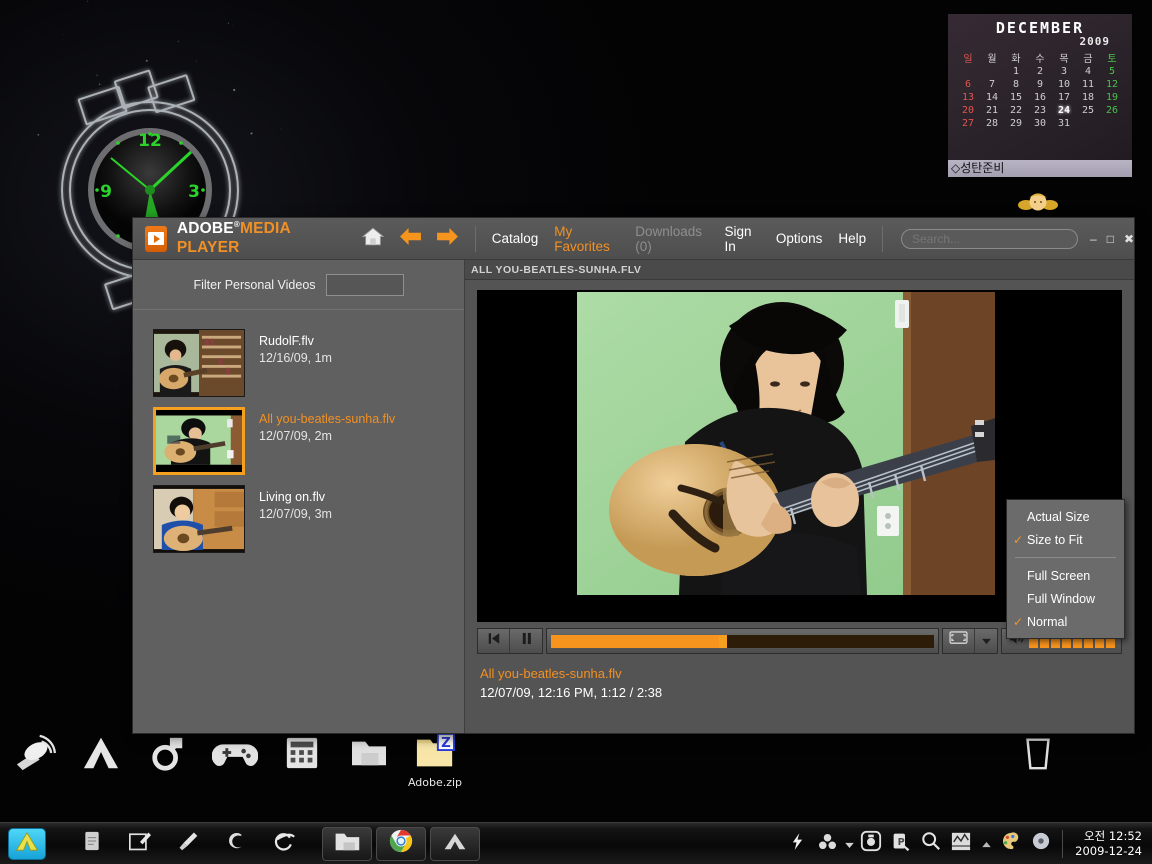 The image size is (1152, 864). I want to click on calendar-day-29: 29, so click(1016, 123).